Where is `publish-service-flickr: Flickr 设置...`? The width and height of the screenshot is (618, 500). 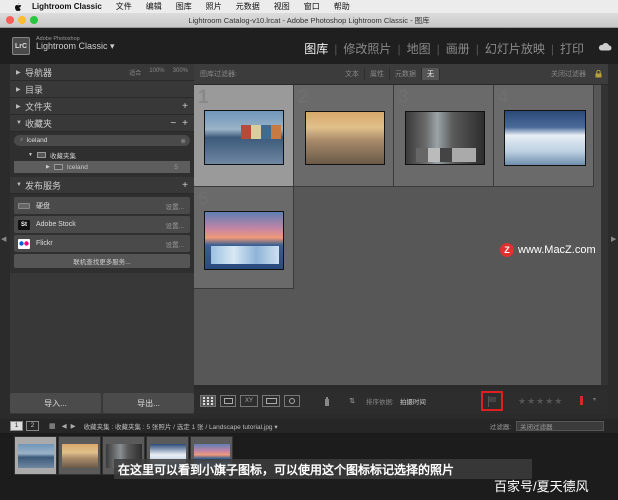 publish-service-flickr: Flickr 设置... is located at coordinates (102, 243).